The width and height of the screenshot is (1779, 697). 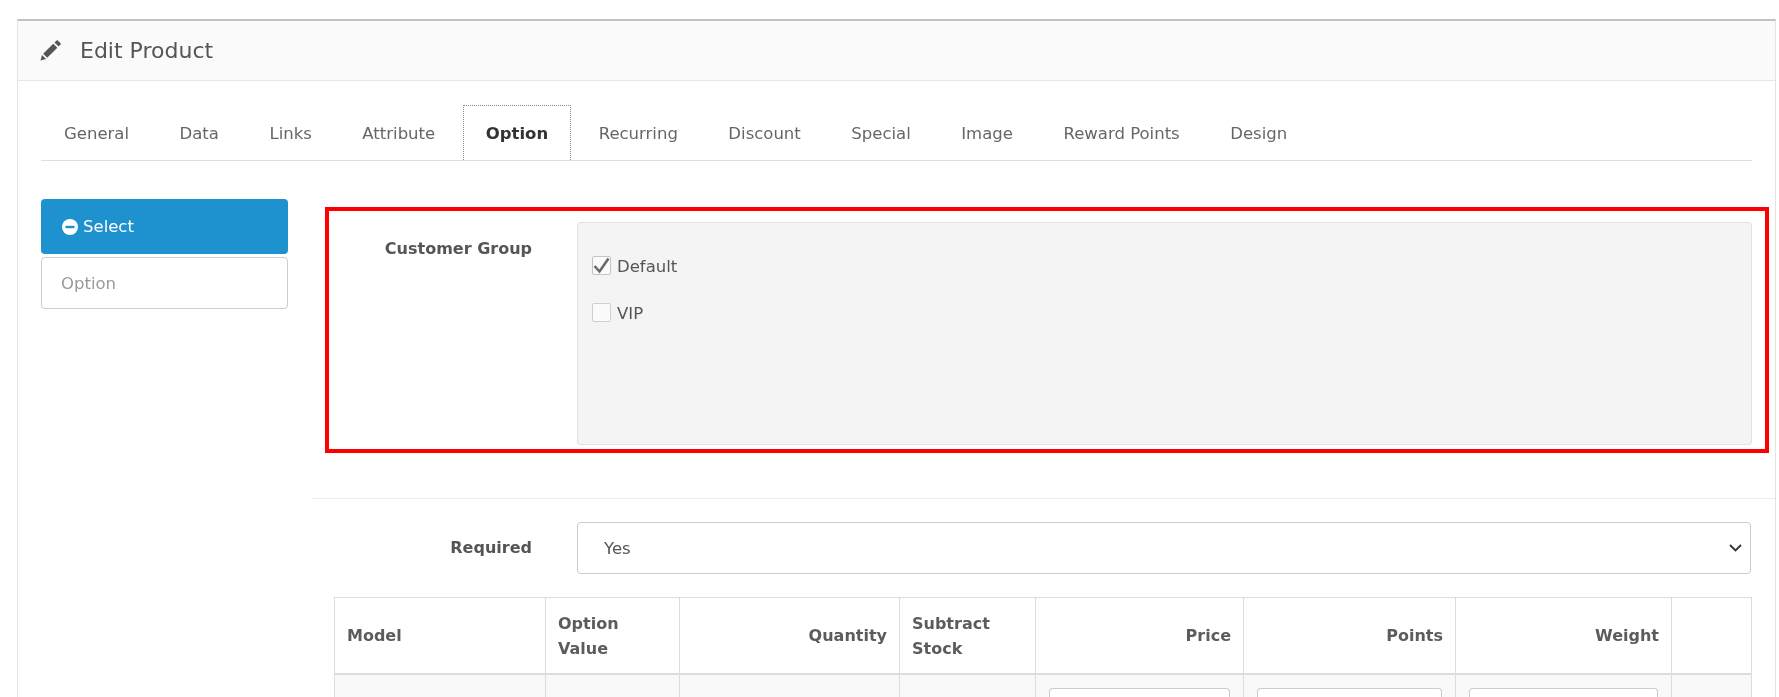 I want to click on form-label: Customer Group, so click(x=458, y=249).